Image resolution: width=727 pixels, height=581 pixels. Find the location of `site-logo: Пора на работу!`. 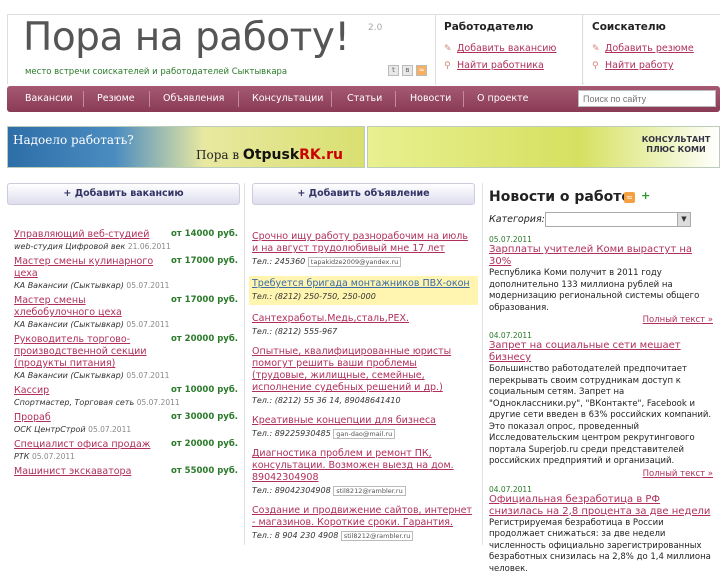

site-logo: Пора на работу! is located at coordinates (186, 37).